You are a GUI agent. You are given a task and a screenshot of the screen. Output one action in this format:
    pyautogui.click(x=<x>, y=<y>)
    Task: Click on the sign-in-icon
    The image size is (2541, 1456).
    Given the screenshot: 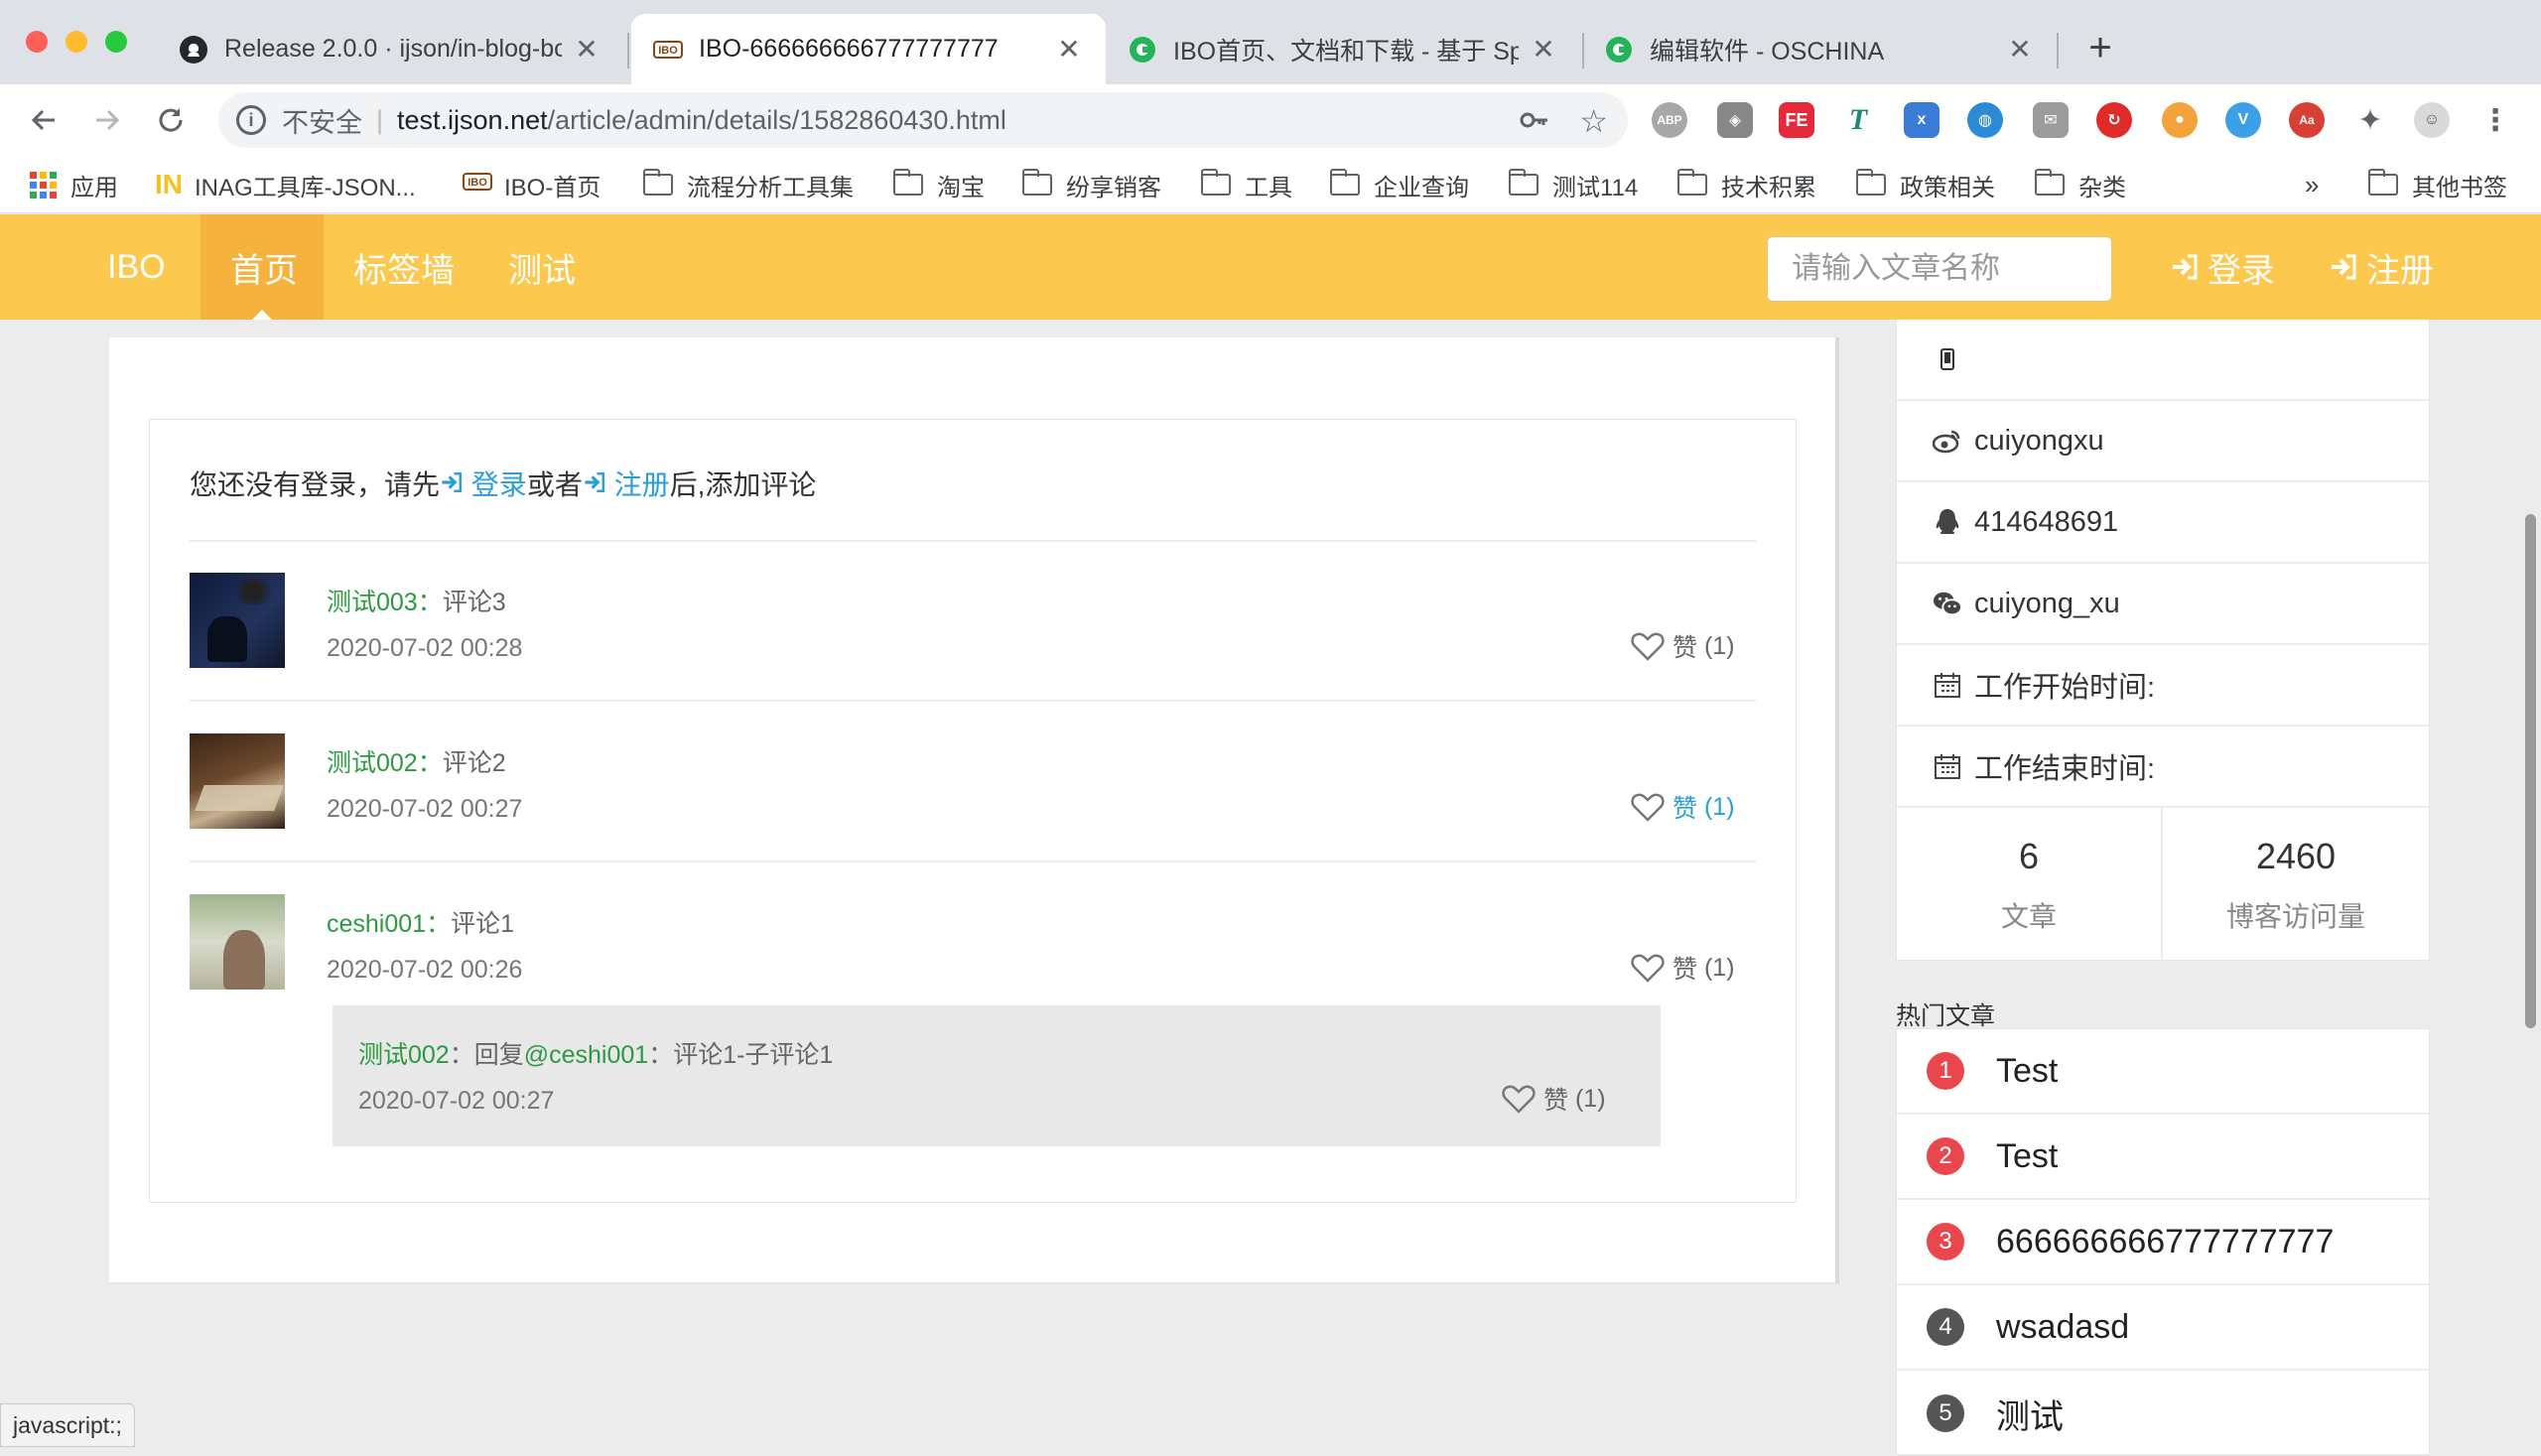 What is the action you would take?
    pyautogui.click(x=452, y=482)
    